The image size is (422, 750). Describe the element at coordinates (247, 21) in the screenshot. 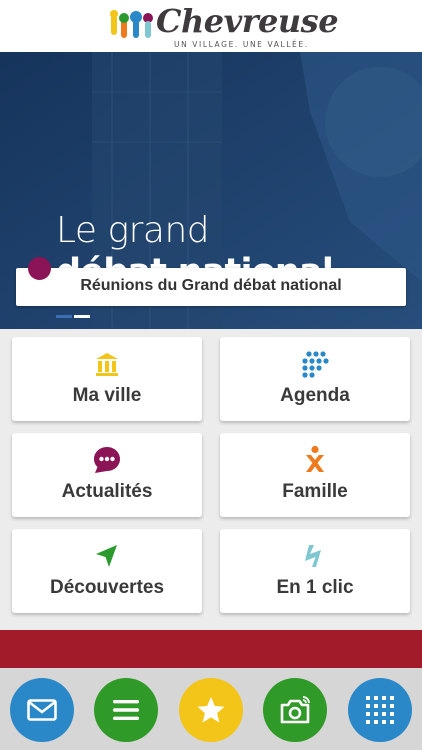

I see `app-logo-name: Chevreuse` at that location.